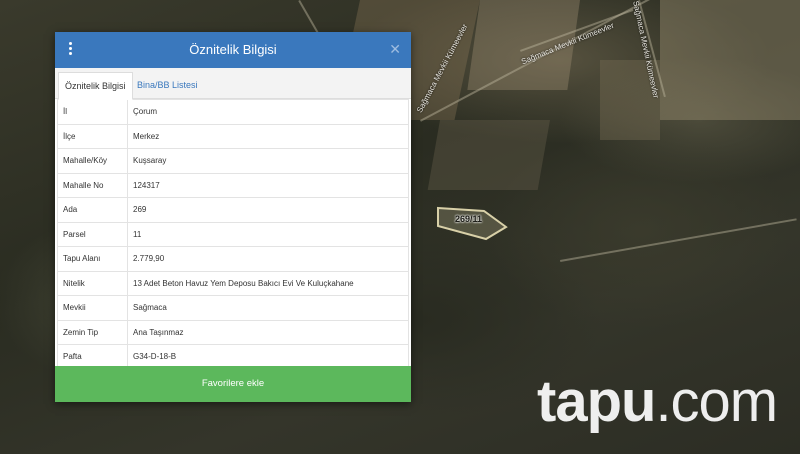 The width and height of the screenshot is (800, 454). What do you see at coordinates (268, 308) in the screenshot?
I see `attribute-value: Sağmaca` at bounding box center [268, 308].